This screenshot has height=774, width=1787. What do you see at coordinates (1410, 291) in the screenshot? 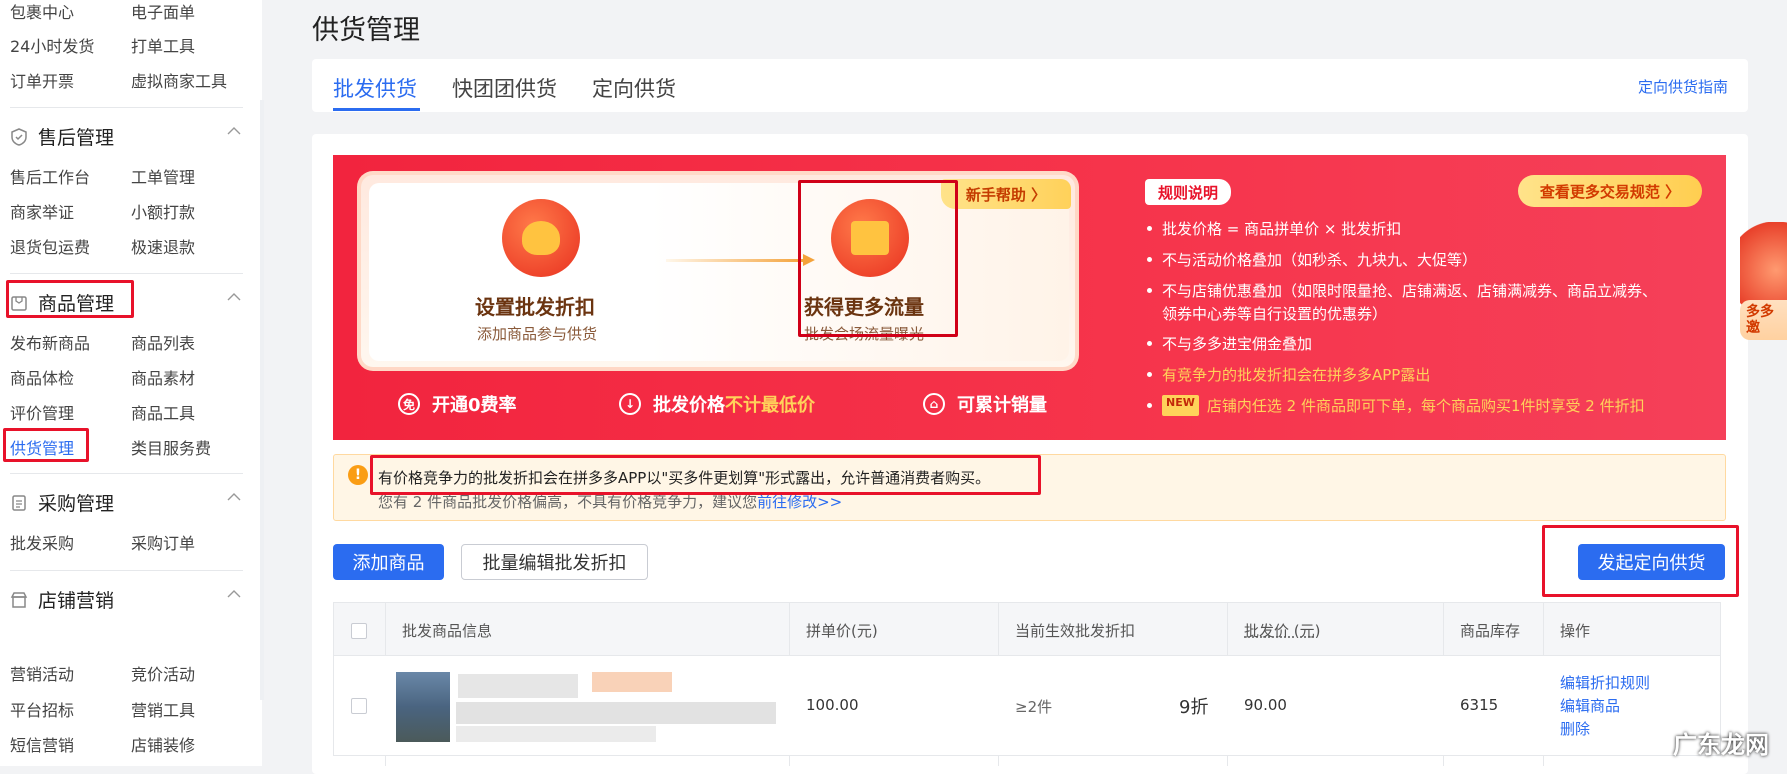
I see `rule-text: 不与店铺优惠叠加（如限时限量抢、店铺满返、店铺满减券、商品立减券、` at bounding box center [1410, 291].